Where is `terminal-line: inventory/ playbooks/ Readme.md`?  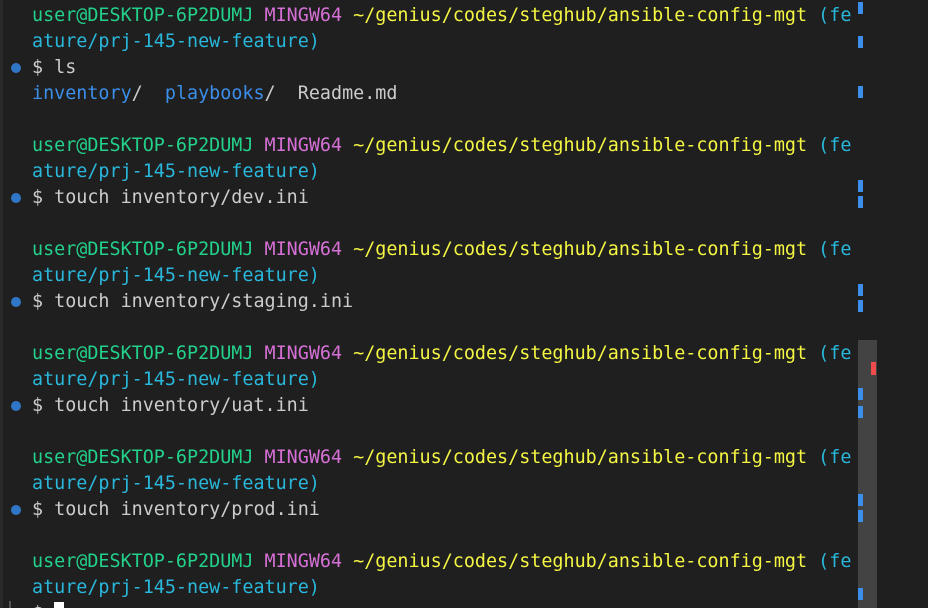 terminal-line: inventory/ playbooks/ Readme.md is located at coordinates (442, 94).